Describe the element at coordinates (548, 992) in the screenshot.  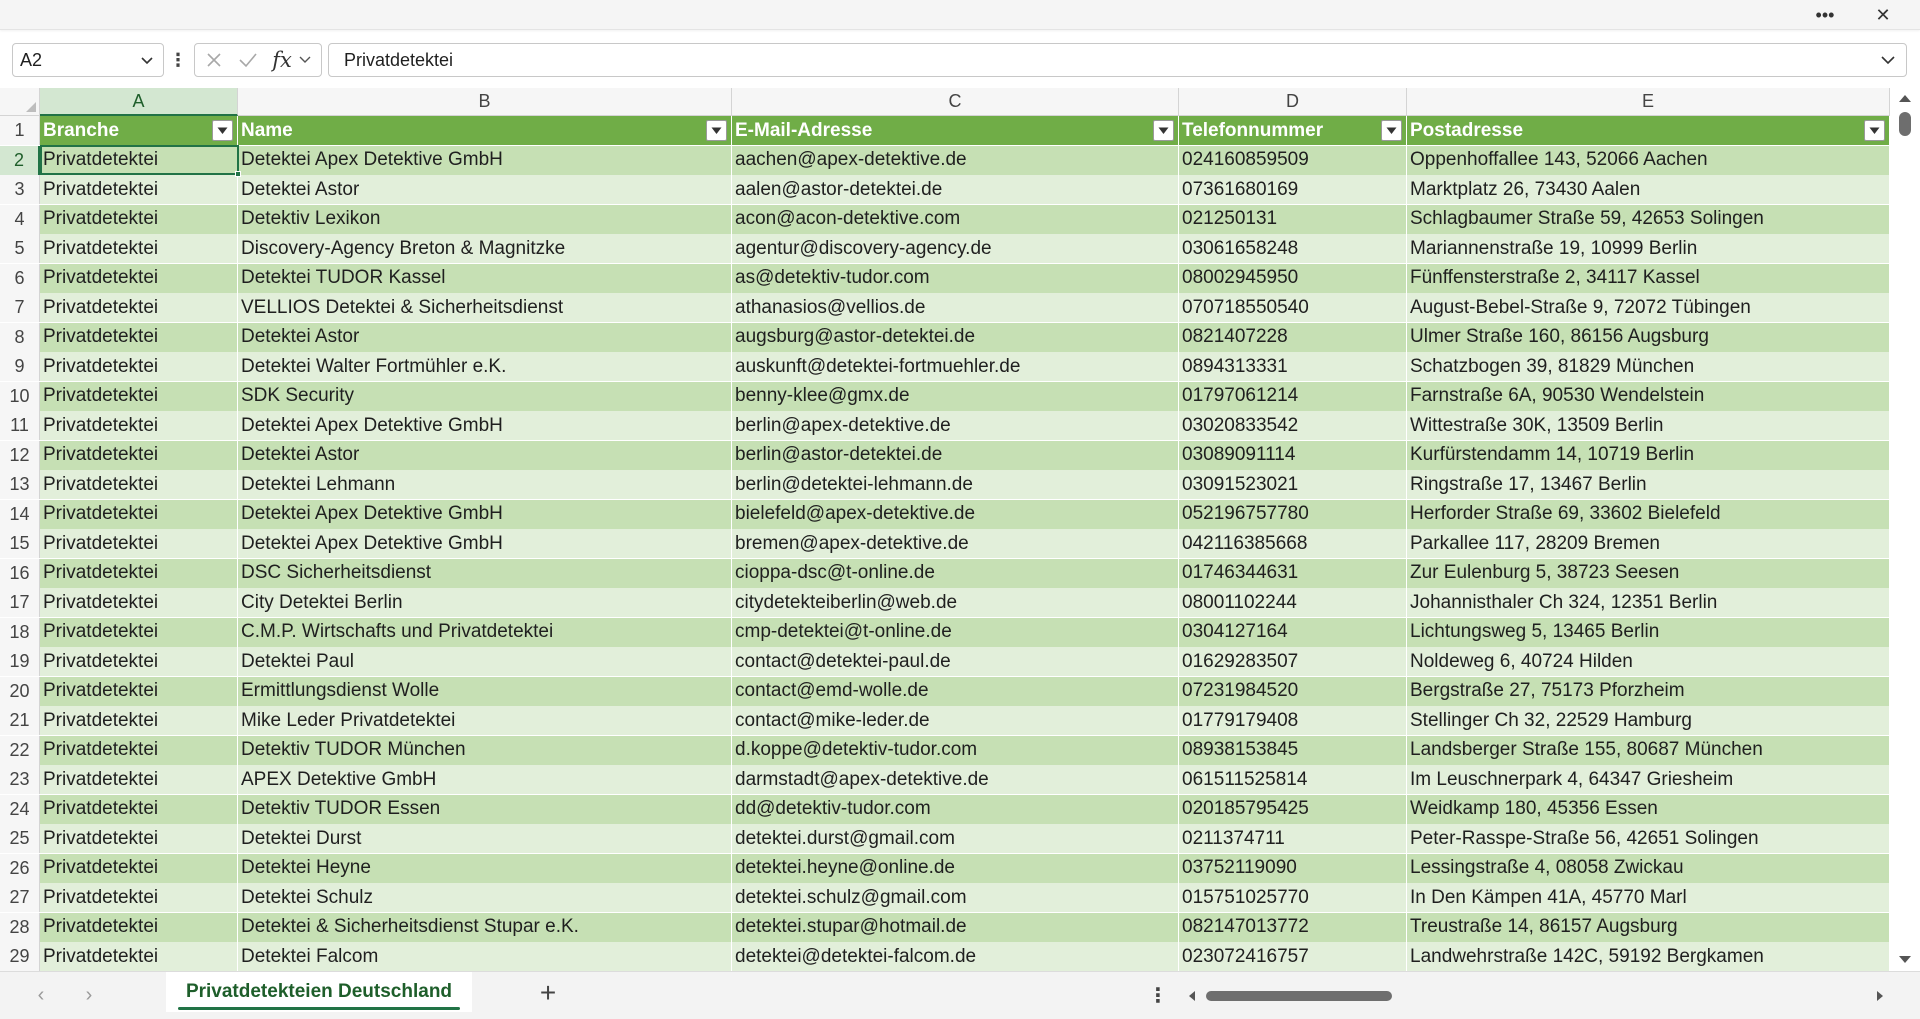
I see `add-sheet-button: +` at that location.